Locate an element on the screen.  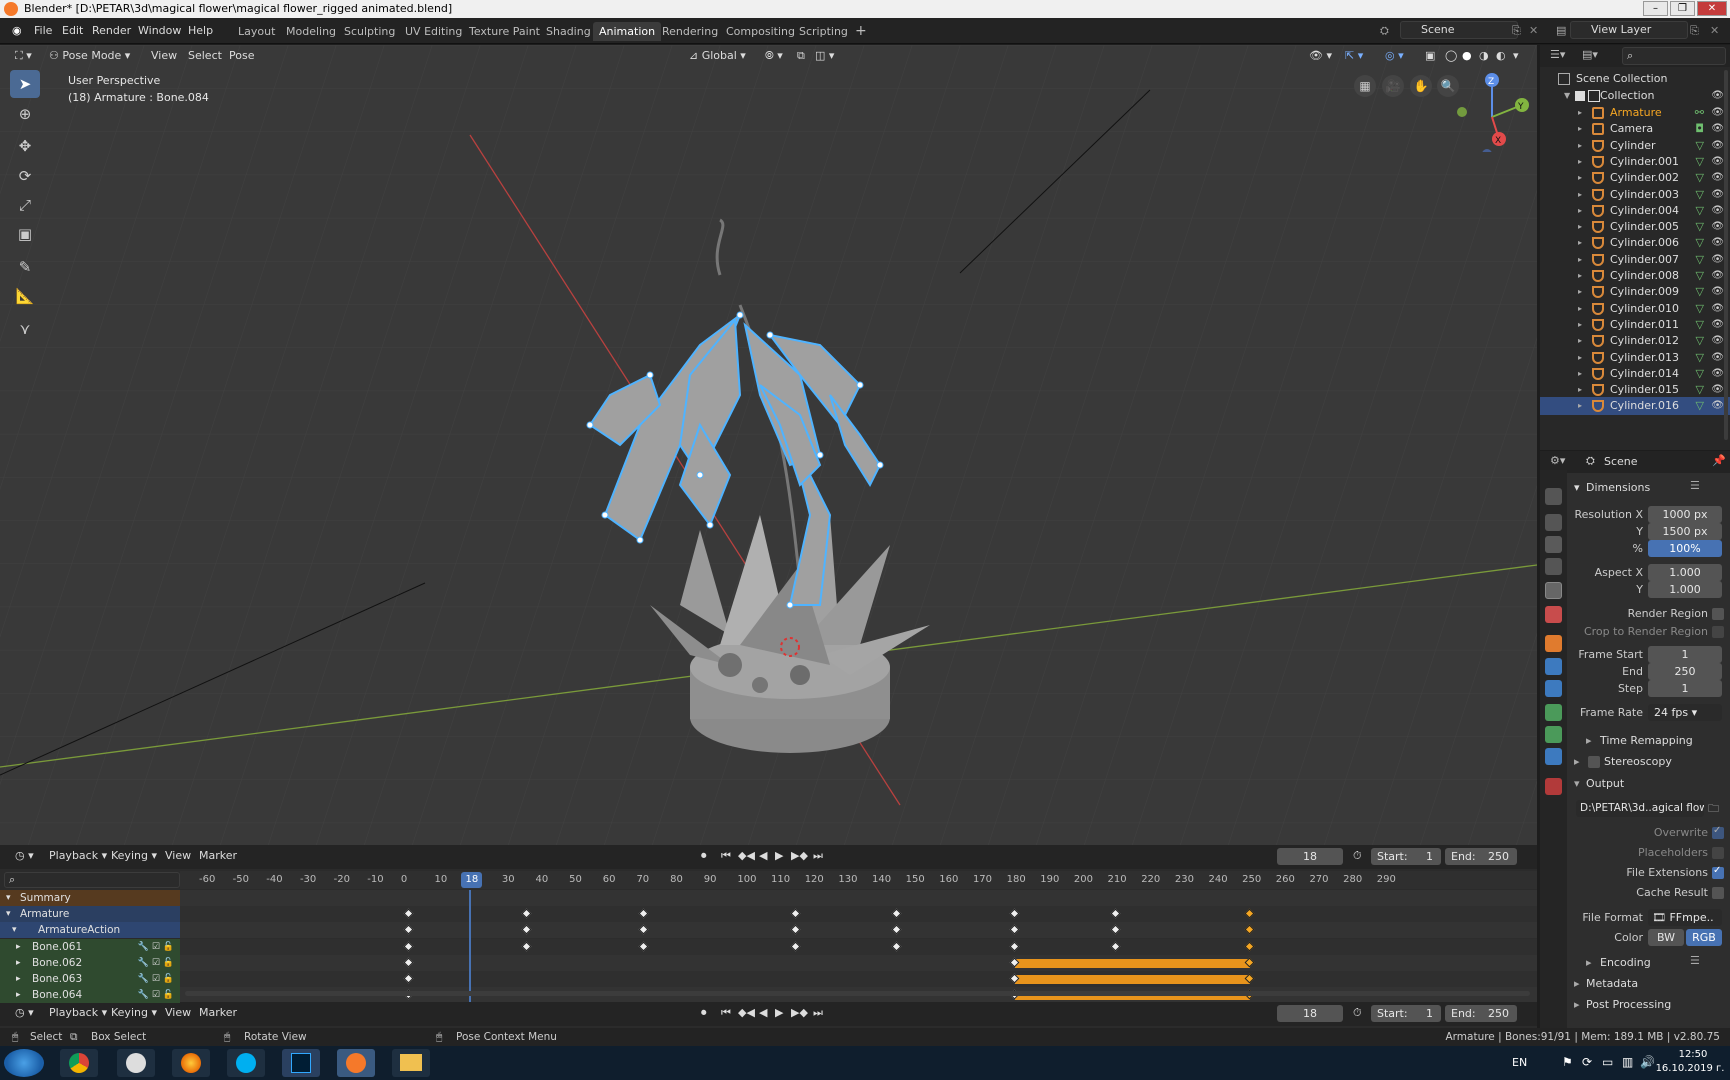
mode-selector: ⚇ Pose Mode ▾ is located at coordinates (89, 56).